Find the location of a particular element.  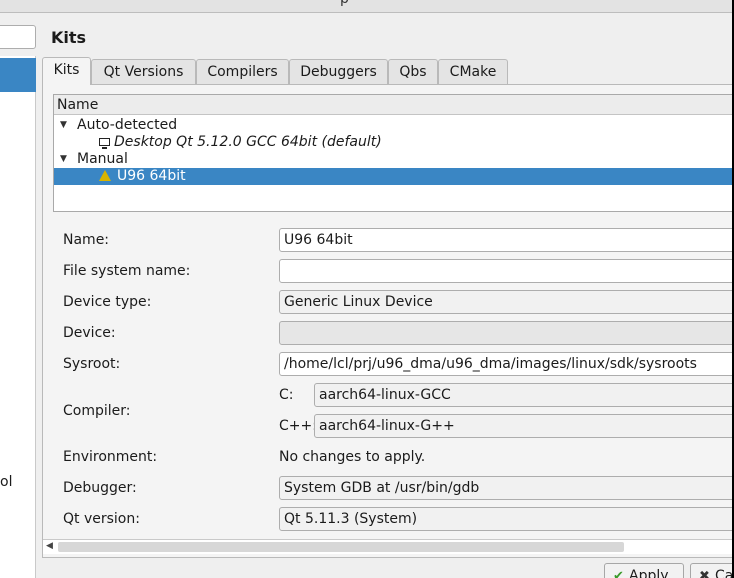

category-item-label: ol is located at coordinates (6, 482).